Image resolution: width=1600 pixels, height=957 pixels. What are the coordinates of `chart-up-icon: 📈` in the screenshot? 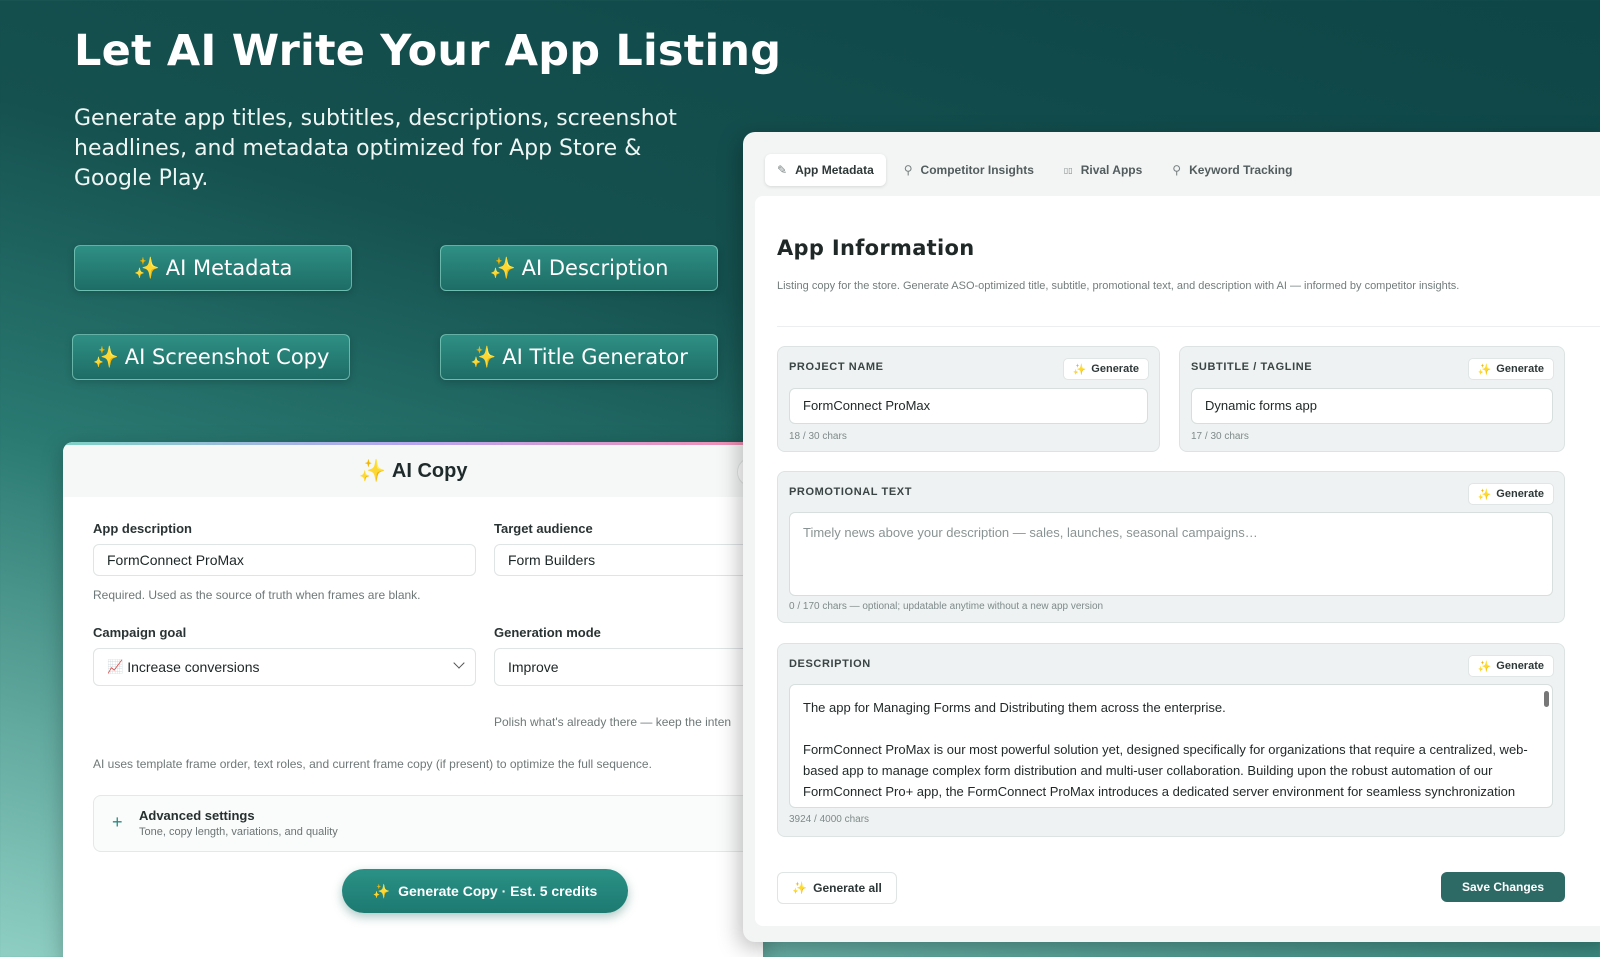 It's located at (115, 666).